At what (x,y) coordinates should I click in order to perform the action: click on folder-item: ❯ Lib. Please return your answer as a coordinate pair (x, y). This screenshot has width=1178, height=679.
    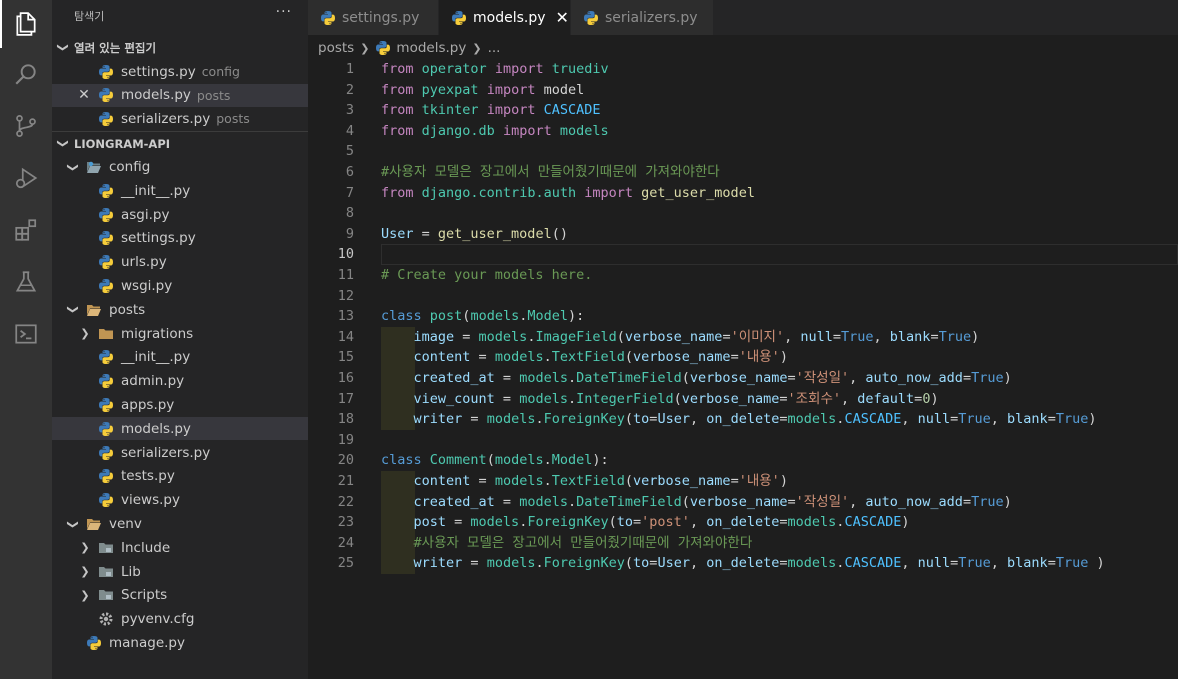
    Looking at the image, I should click on (180, 571).